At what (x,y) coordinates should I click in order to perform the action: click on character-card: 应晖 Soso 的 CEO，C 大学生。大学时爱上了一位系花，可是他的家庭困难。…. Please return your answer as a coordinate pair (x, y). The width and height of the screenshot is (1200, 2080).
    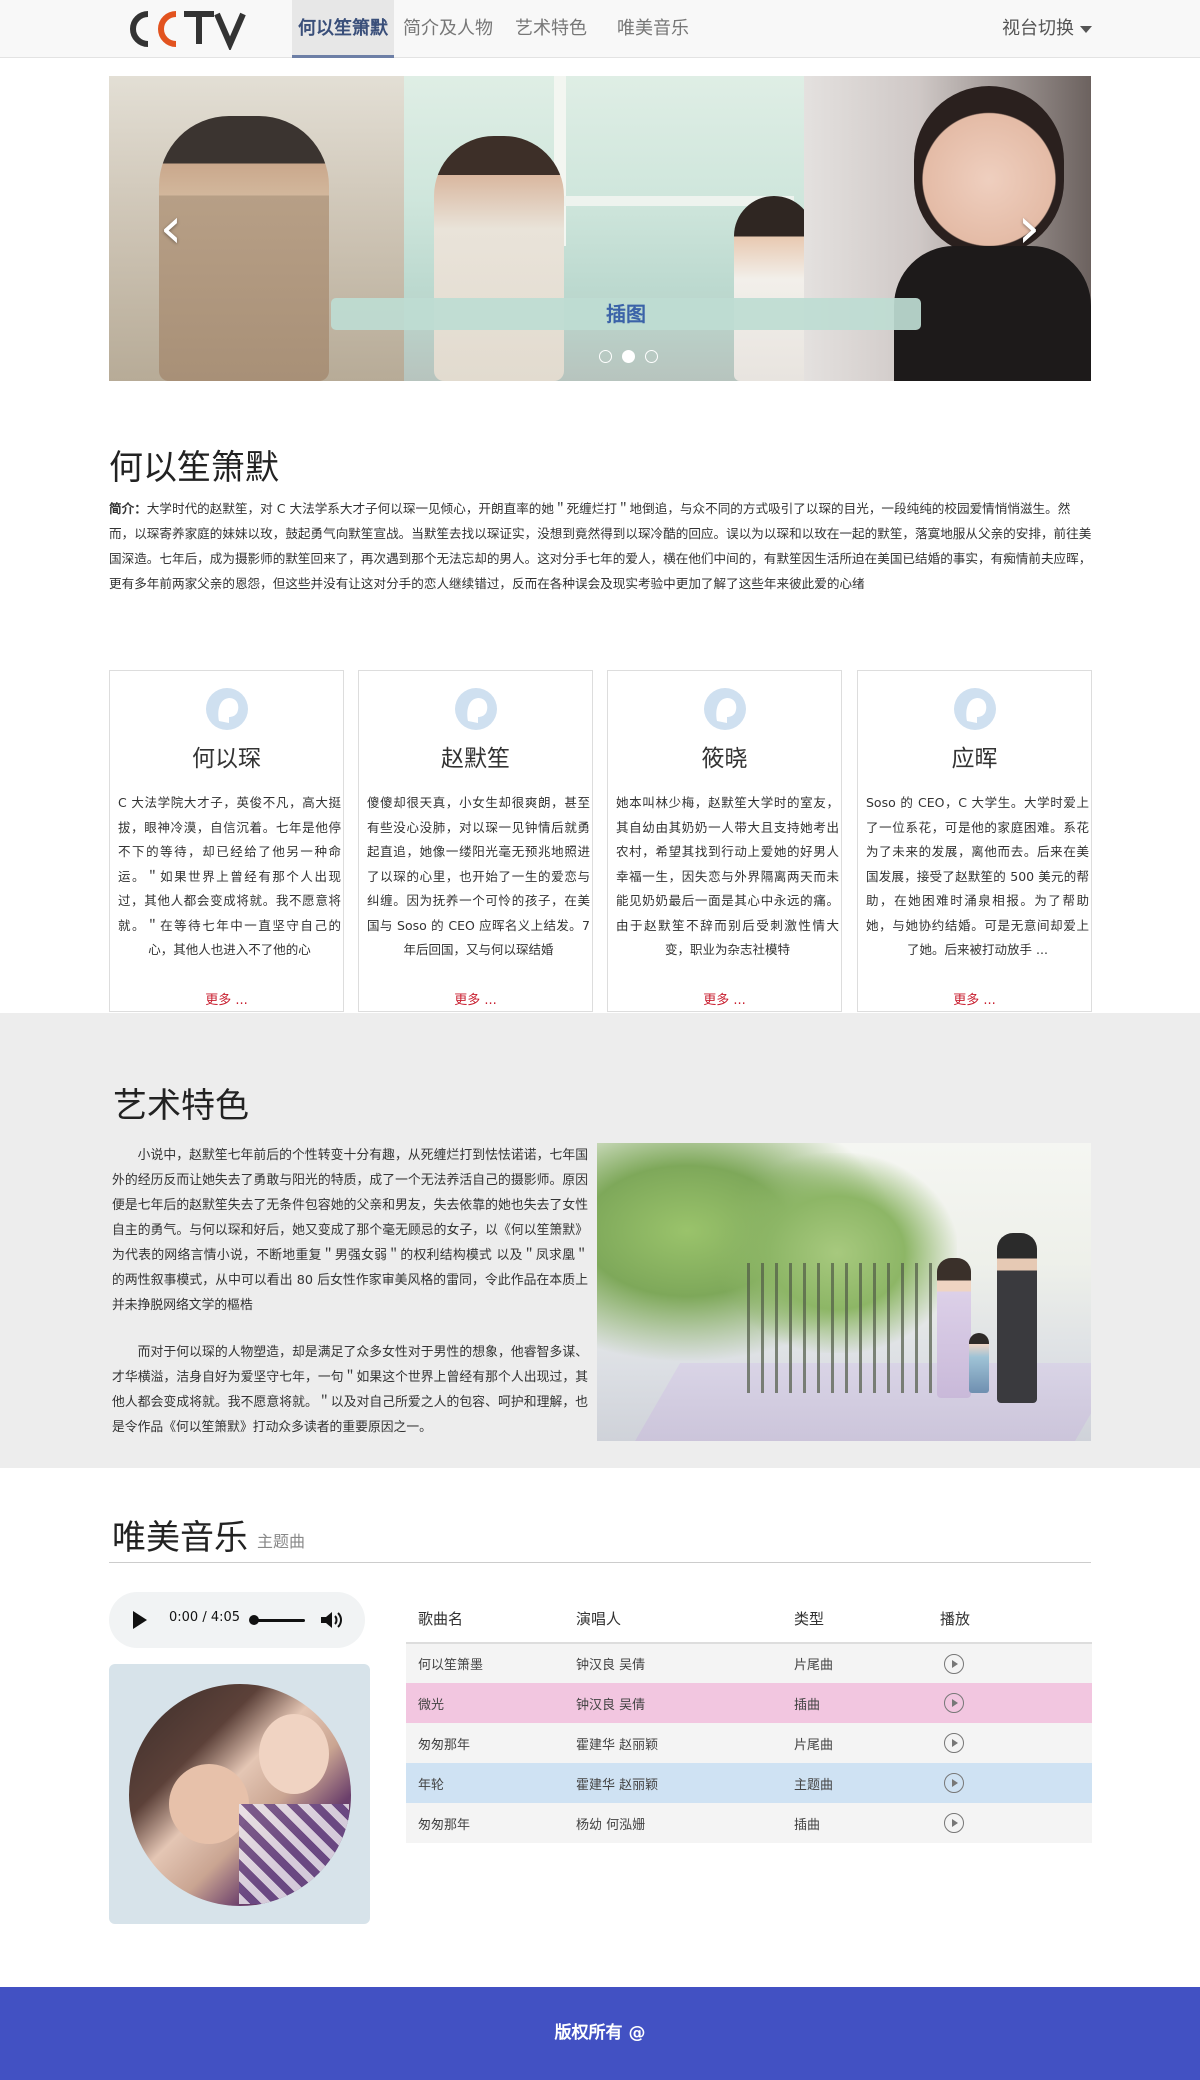
    Looking at the image, I should click on (974, 841).